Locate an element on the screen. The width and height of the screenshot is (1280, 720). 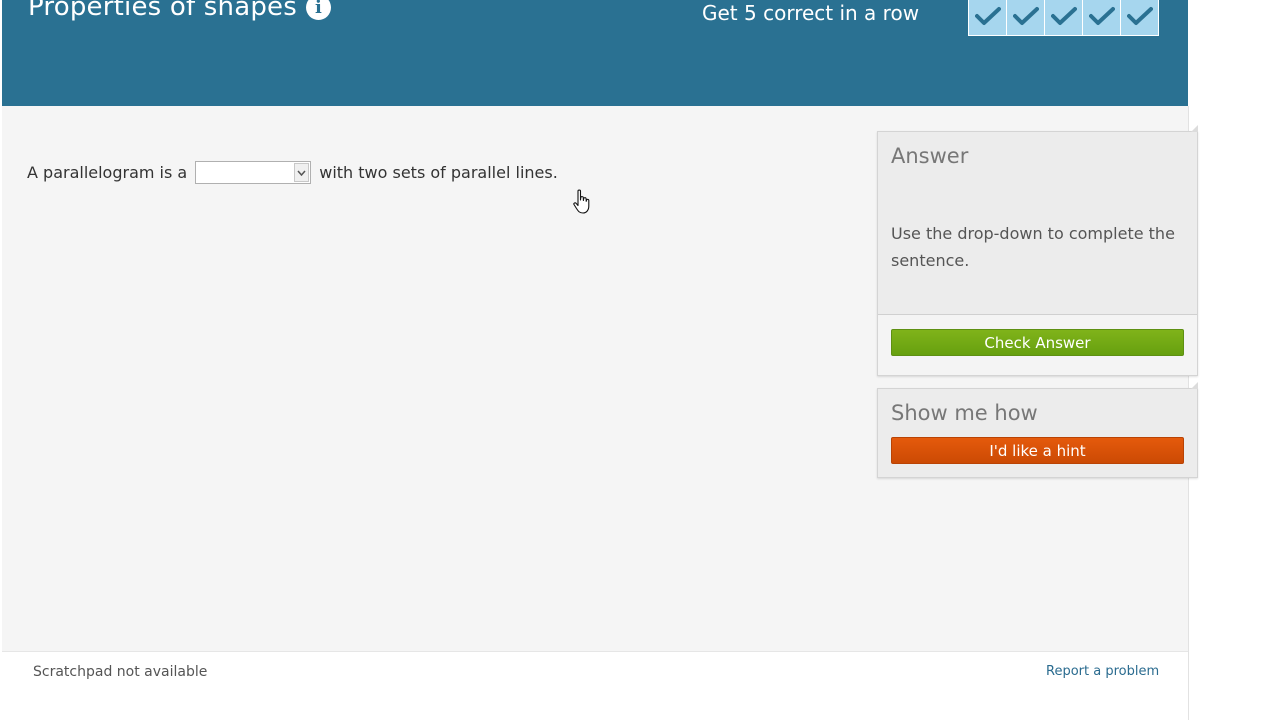
hint-panel: Show me how I'd like a hint is located at coordinates (1037, 430).